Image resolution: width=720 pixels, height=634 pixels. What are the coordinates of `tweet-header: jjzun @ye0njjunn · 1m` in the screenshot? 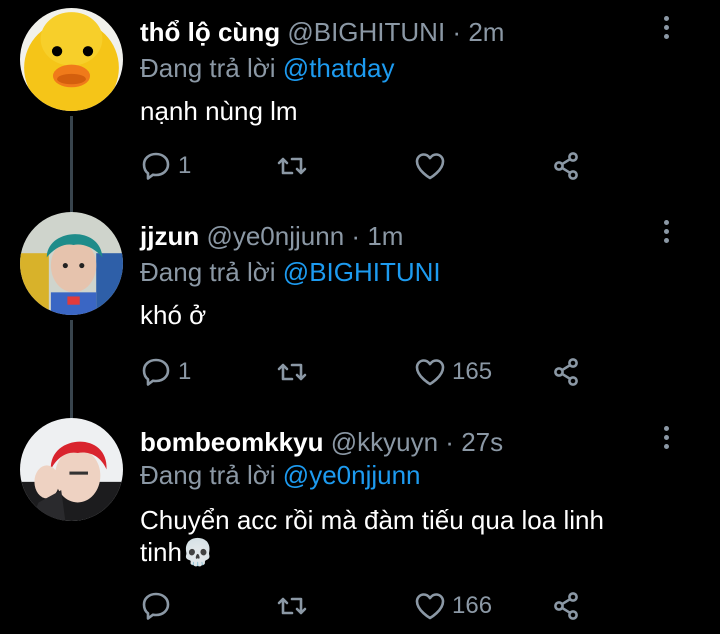 It's located at (271, 236).